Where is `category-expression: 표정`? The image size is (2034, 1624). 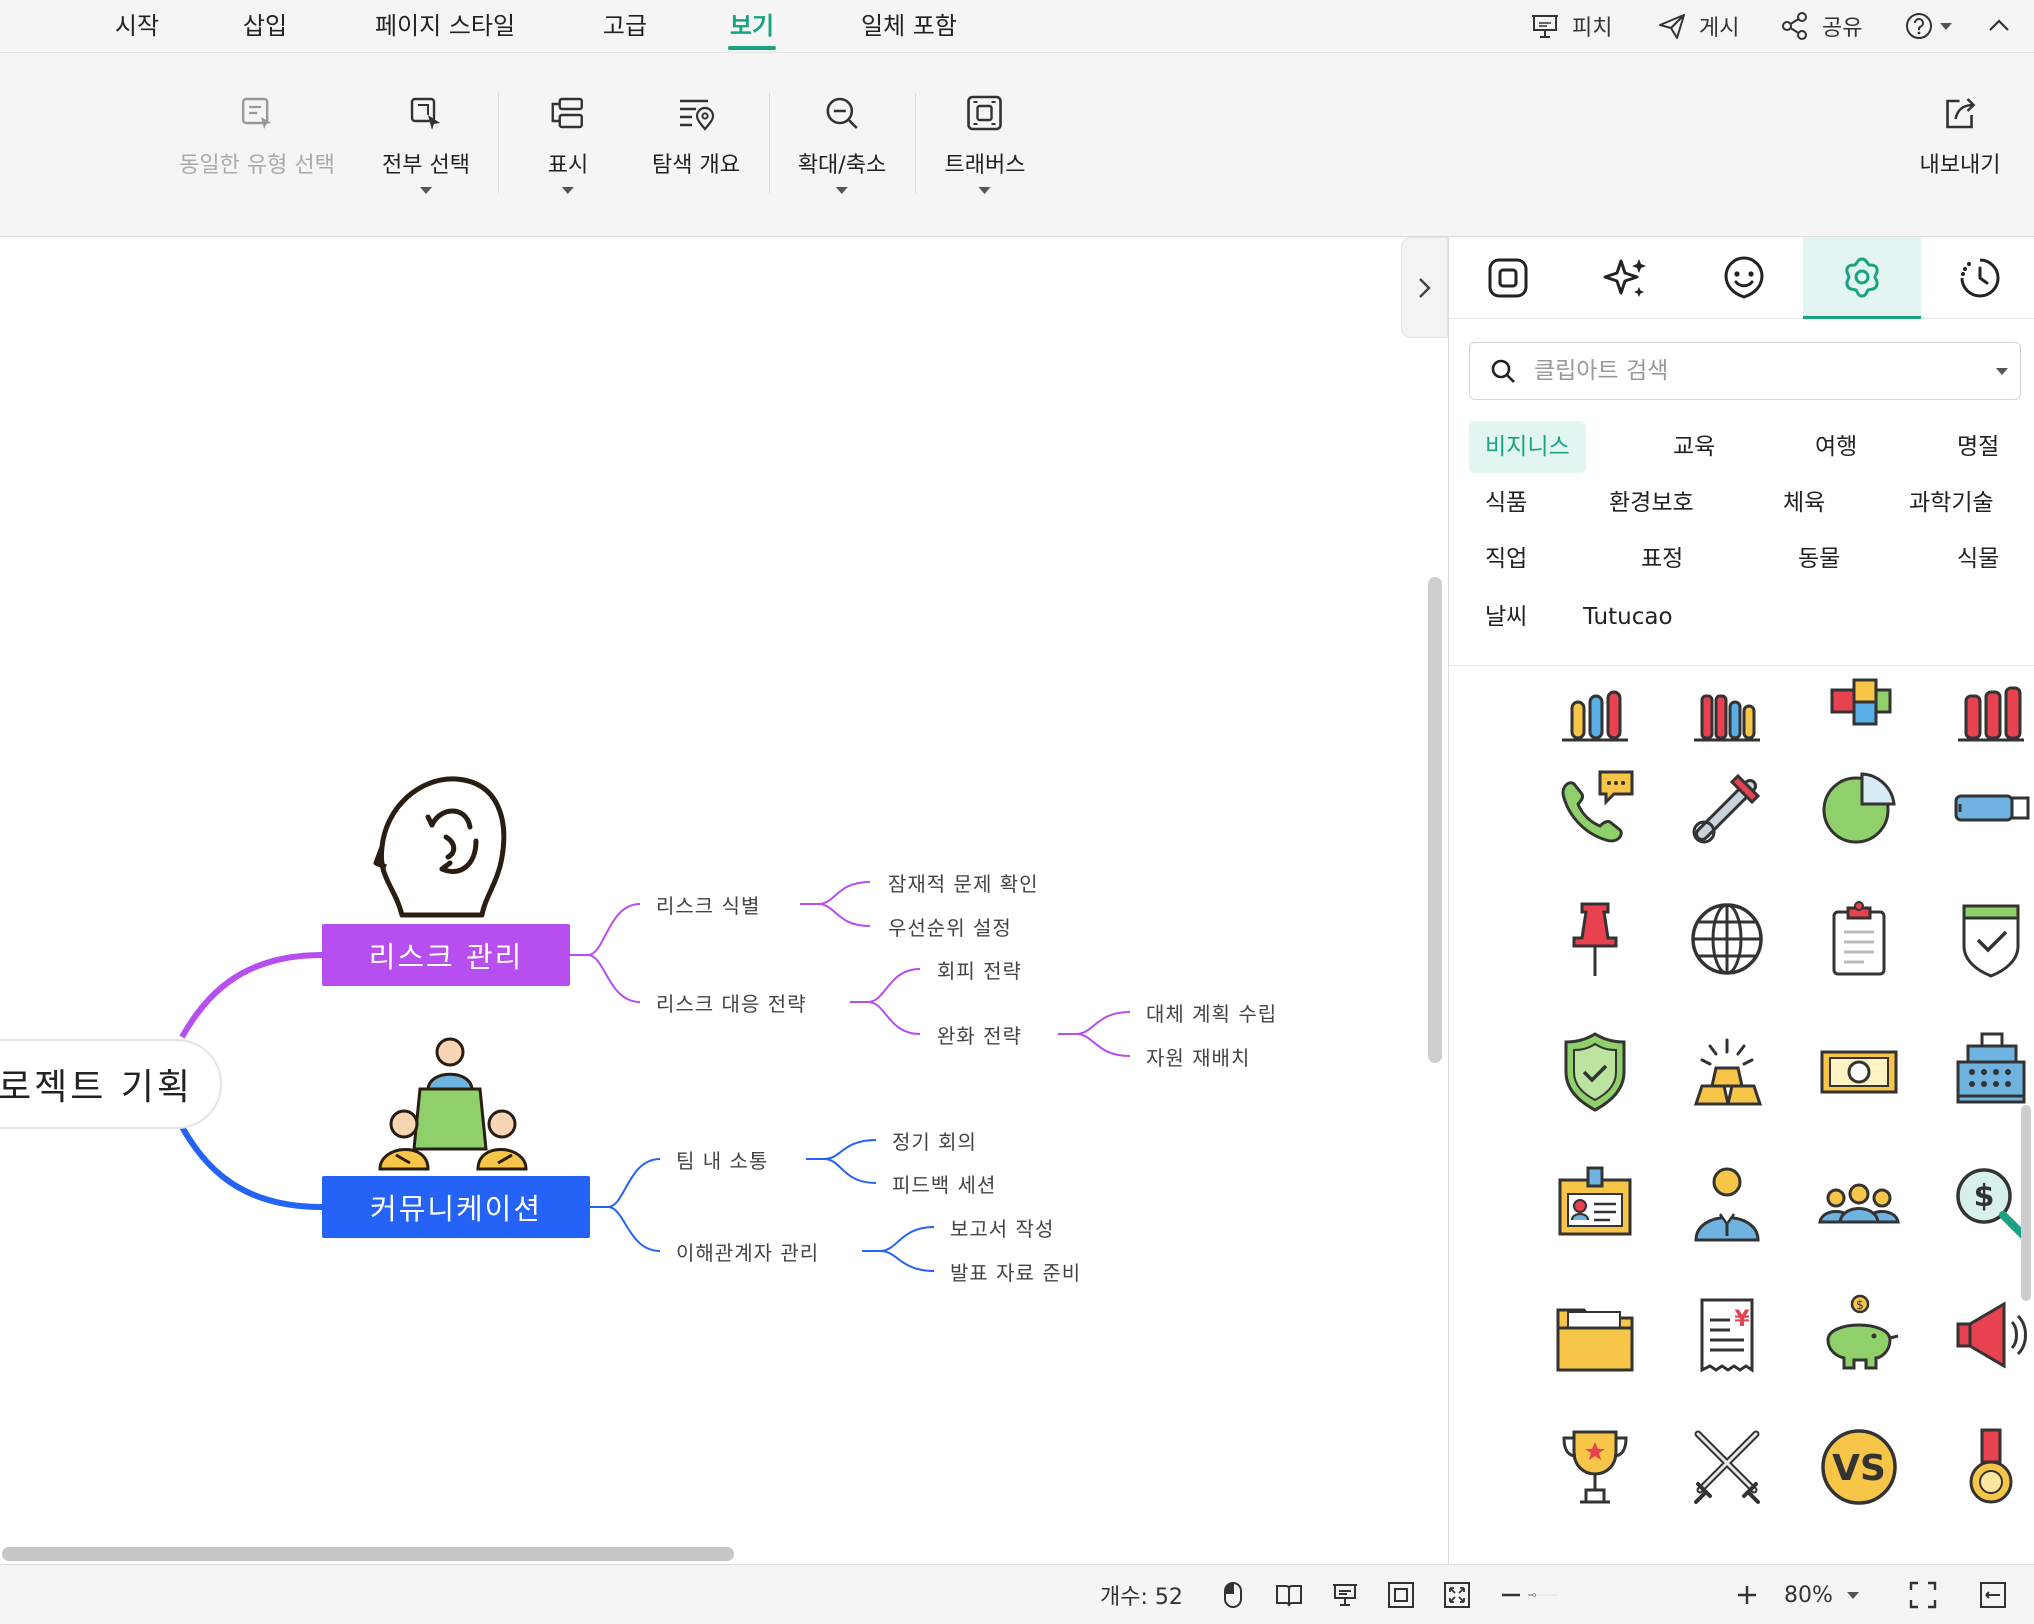 category-expression: 표정 is located at coordinates (1662, 559).